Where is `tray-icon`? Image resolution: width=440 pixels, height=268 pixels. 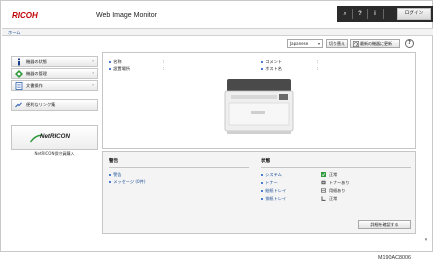 tray-icon is located at coordinates (323, 190).